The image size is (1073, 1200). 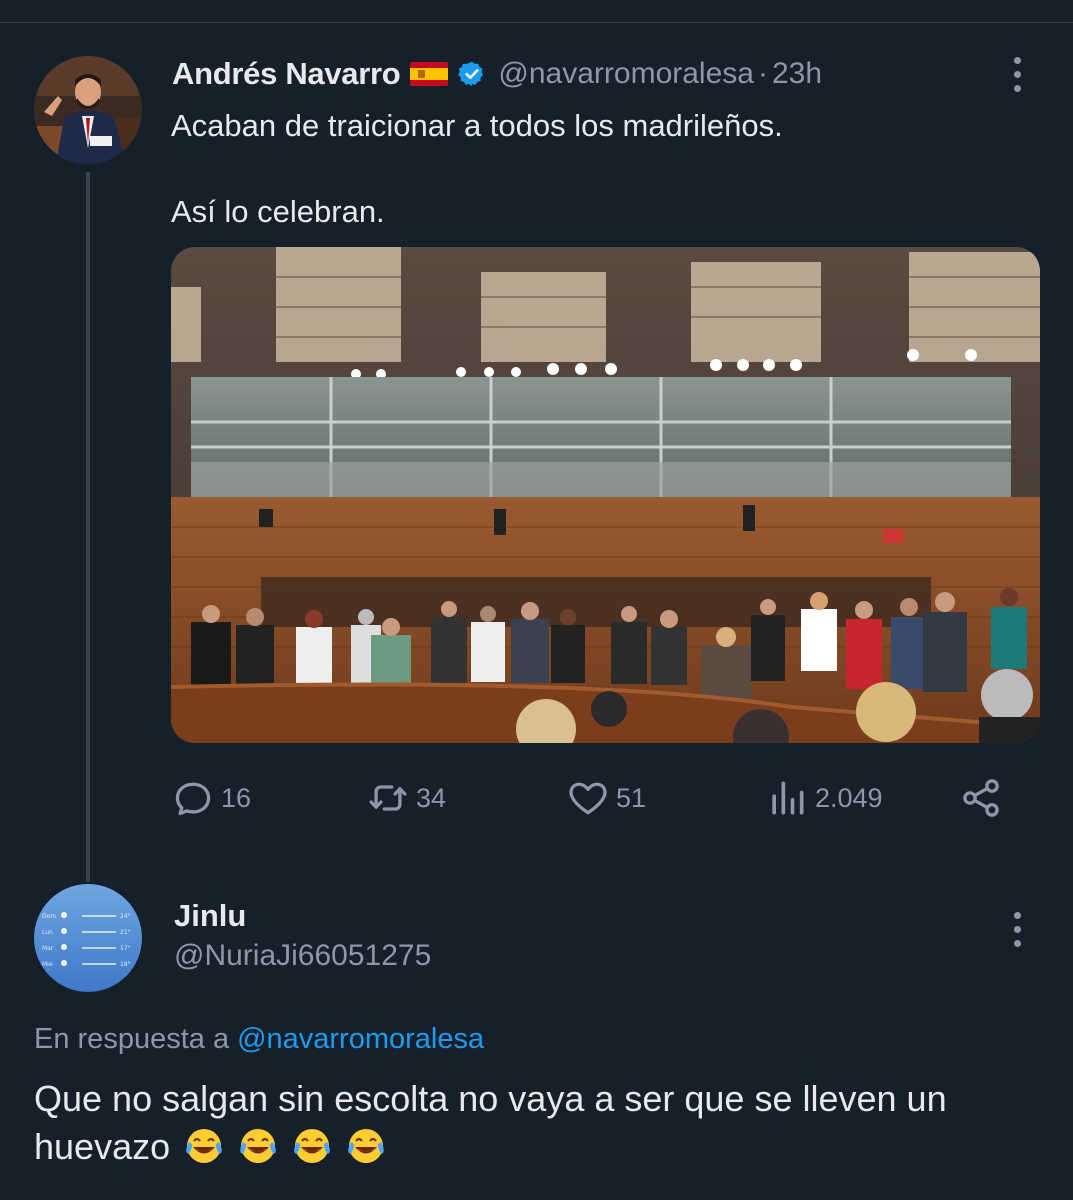 I want to click on verified-badge-icon, so click(x=471, y=74).